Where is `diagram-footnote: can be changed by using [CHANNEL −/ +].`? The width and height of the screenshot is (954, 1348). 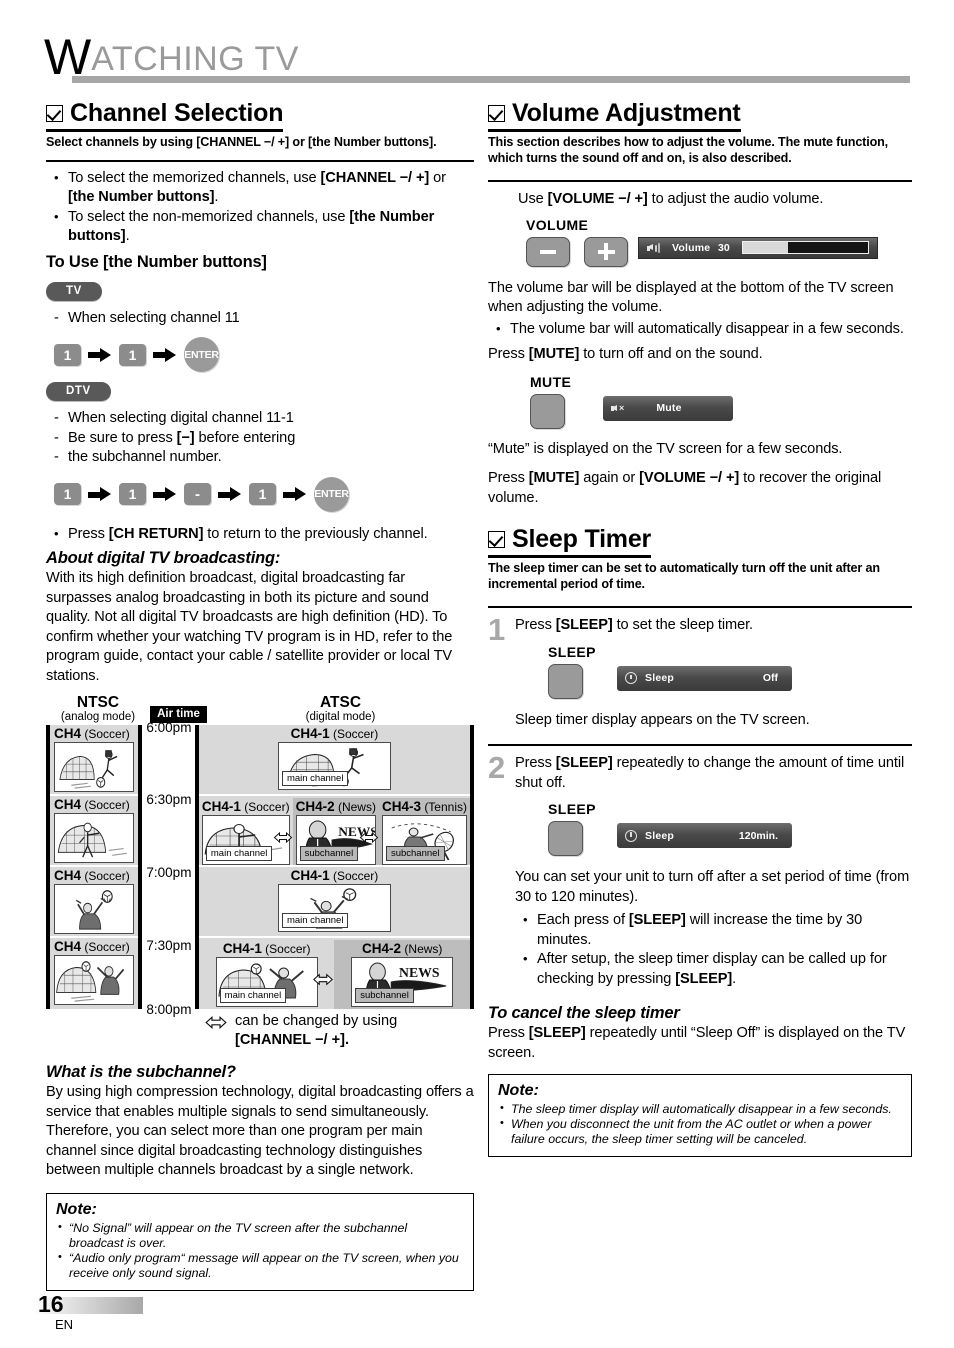 diagram-footnote: can be changed by using [CHANNEL −/ +]. is located at coordinates (260, 1031).